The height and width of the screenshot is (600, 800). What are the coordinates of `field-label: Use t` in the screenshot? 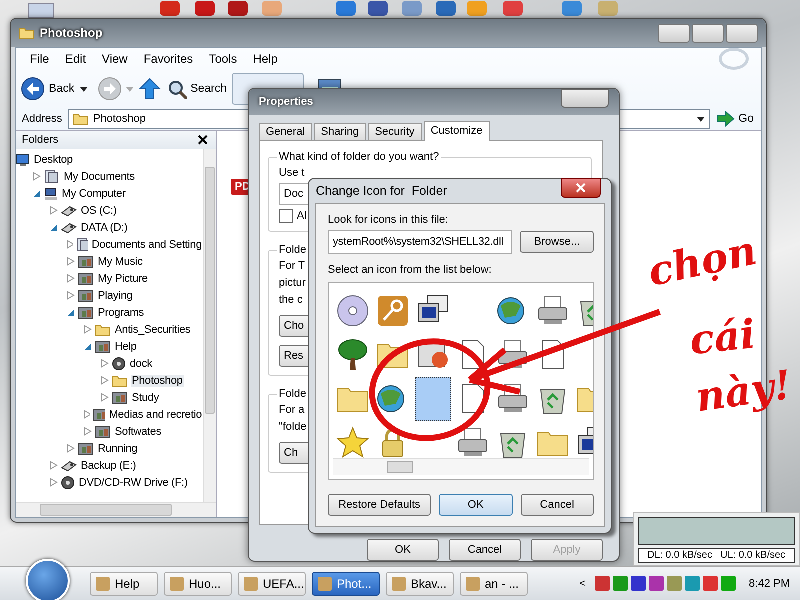 It's located at (292, 173).